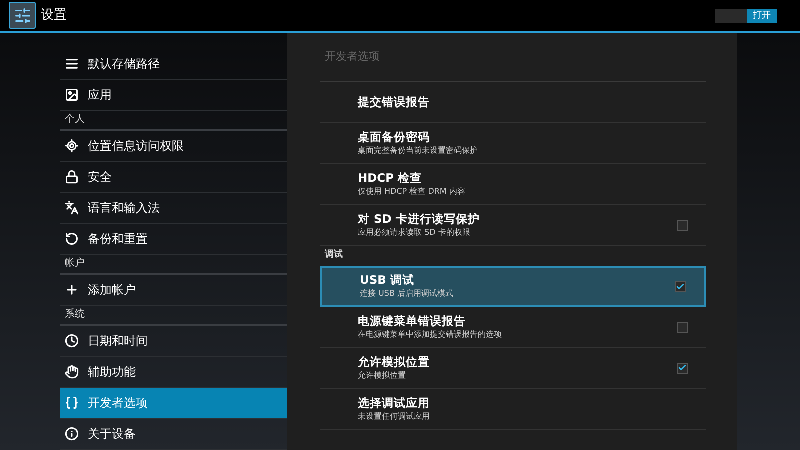 This screenshot has height=450, width=800. I want to click on preference-row: 对 SD 卡进行读写保护 应用必须请求读取 SD 卡的权限, so click(513, 225).